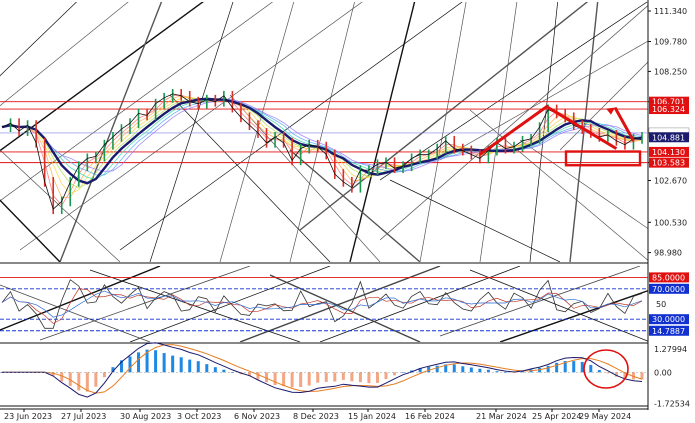 This screenshot has width=695, height=423. Describe the element at coordinates (670, 180) in the screenshot. I see `y-tick-label: 102.670` at that location.